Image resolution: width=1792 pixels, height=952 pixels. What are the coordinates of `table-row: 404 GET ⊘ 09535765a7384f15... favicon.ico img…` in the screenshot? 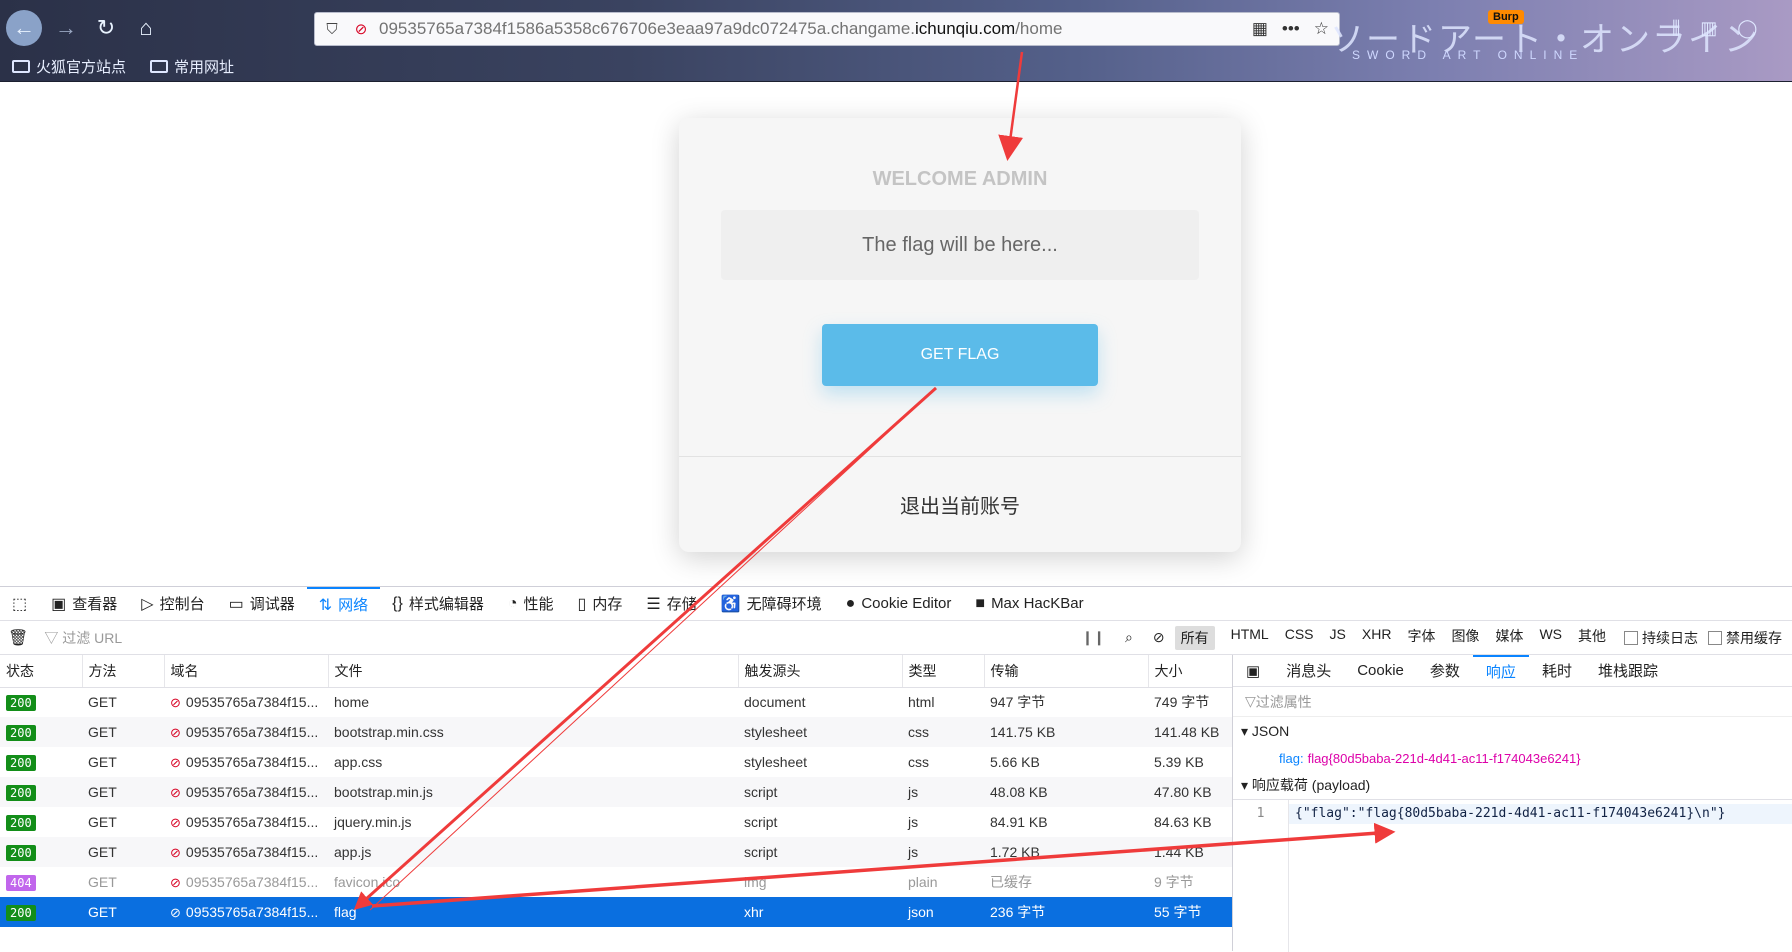 It's located at (616, 882).